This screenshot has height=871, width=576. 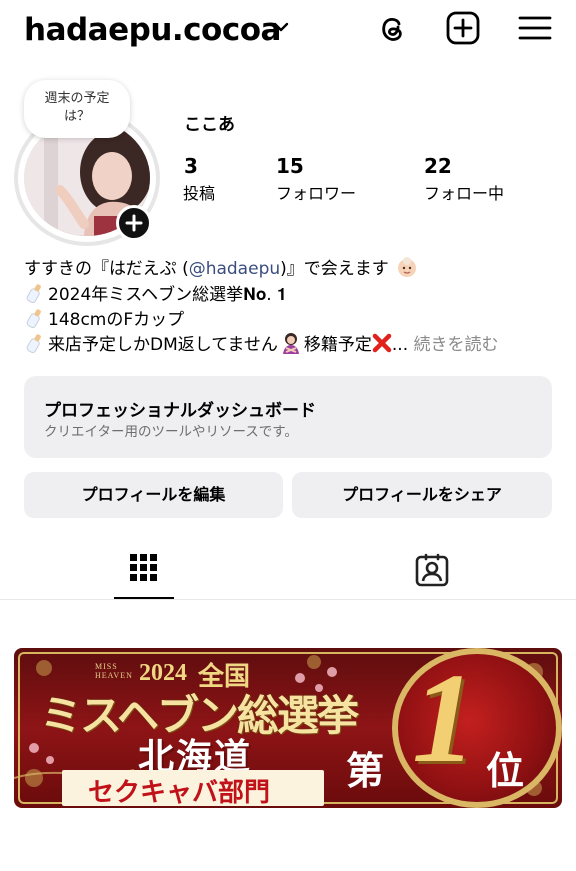 I want to click on followers-count: 15, so click(x=290, y=166).